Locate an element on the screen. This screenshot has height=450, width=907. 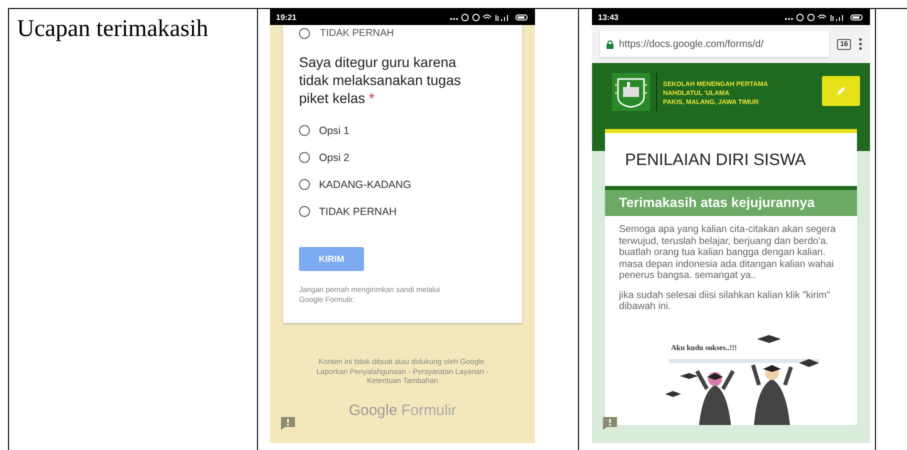
menu-icon is located at coordinates (860, 44).